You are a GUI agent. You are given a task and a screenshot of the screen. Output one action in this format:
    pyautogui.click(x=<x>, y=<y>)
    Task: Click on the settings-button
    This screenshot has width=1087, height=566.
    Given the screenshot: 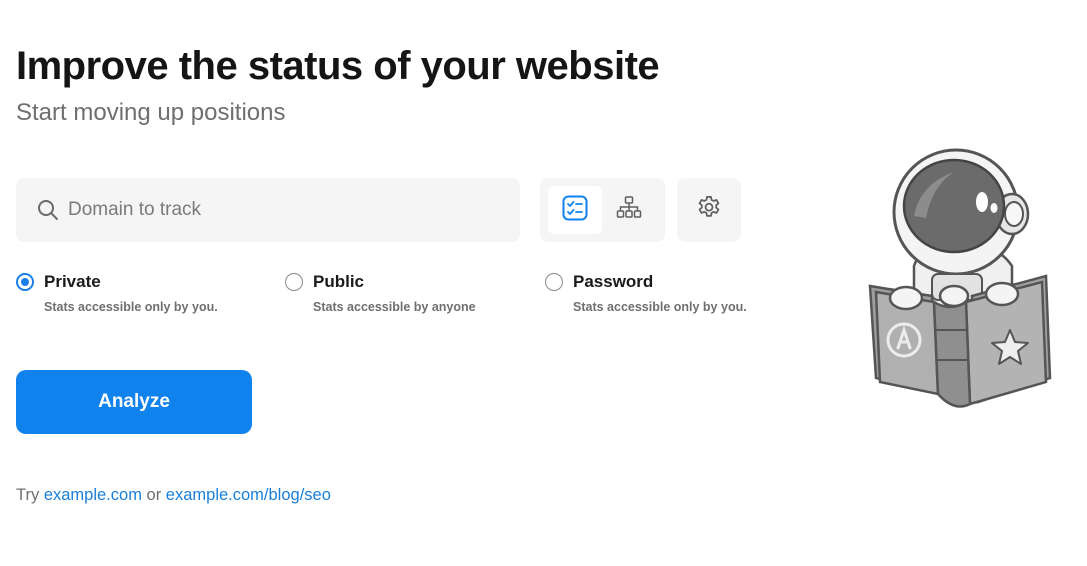 What is the action you would take?
    pyautogui.click(x=709, y=210)
    